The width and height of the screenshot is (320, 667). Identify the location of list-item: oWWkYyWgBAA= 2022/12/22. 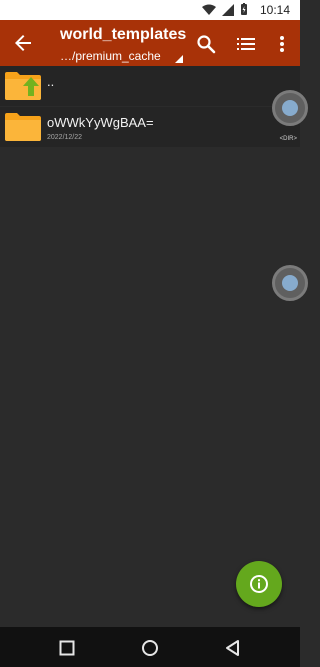
(150, 127).